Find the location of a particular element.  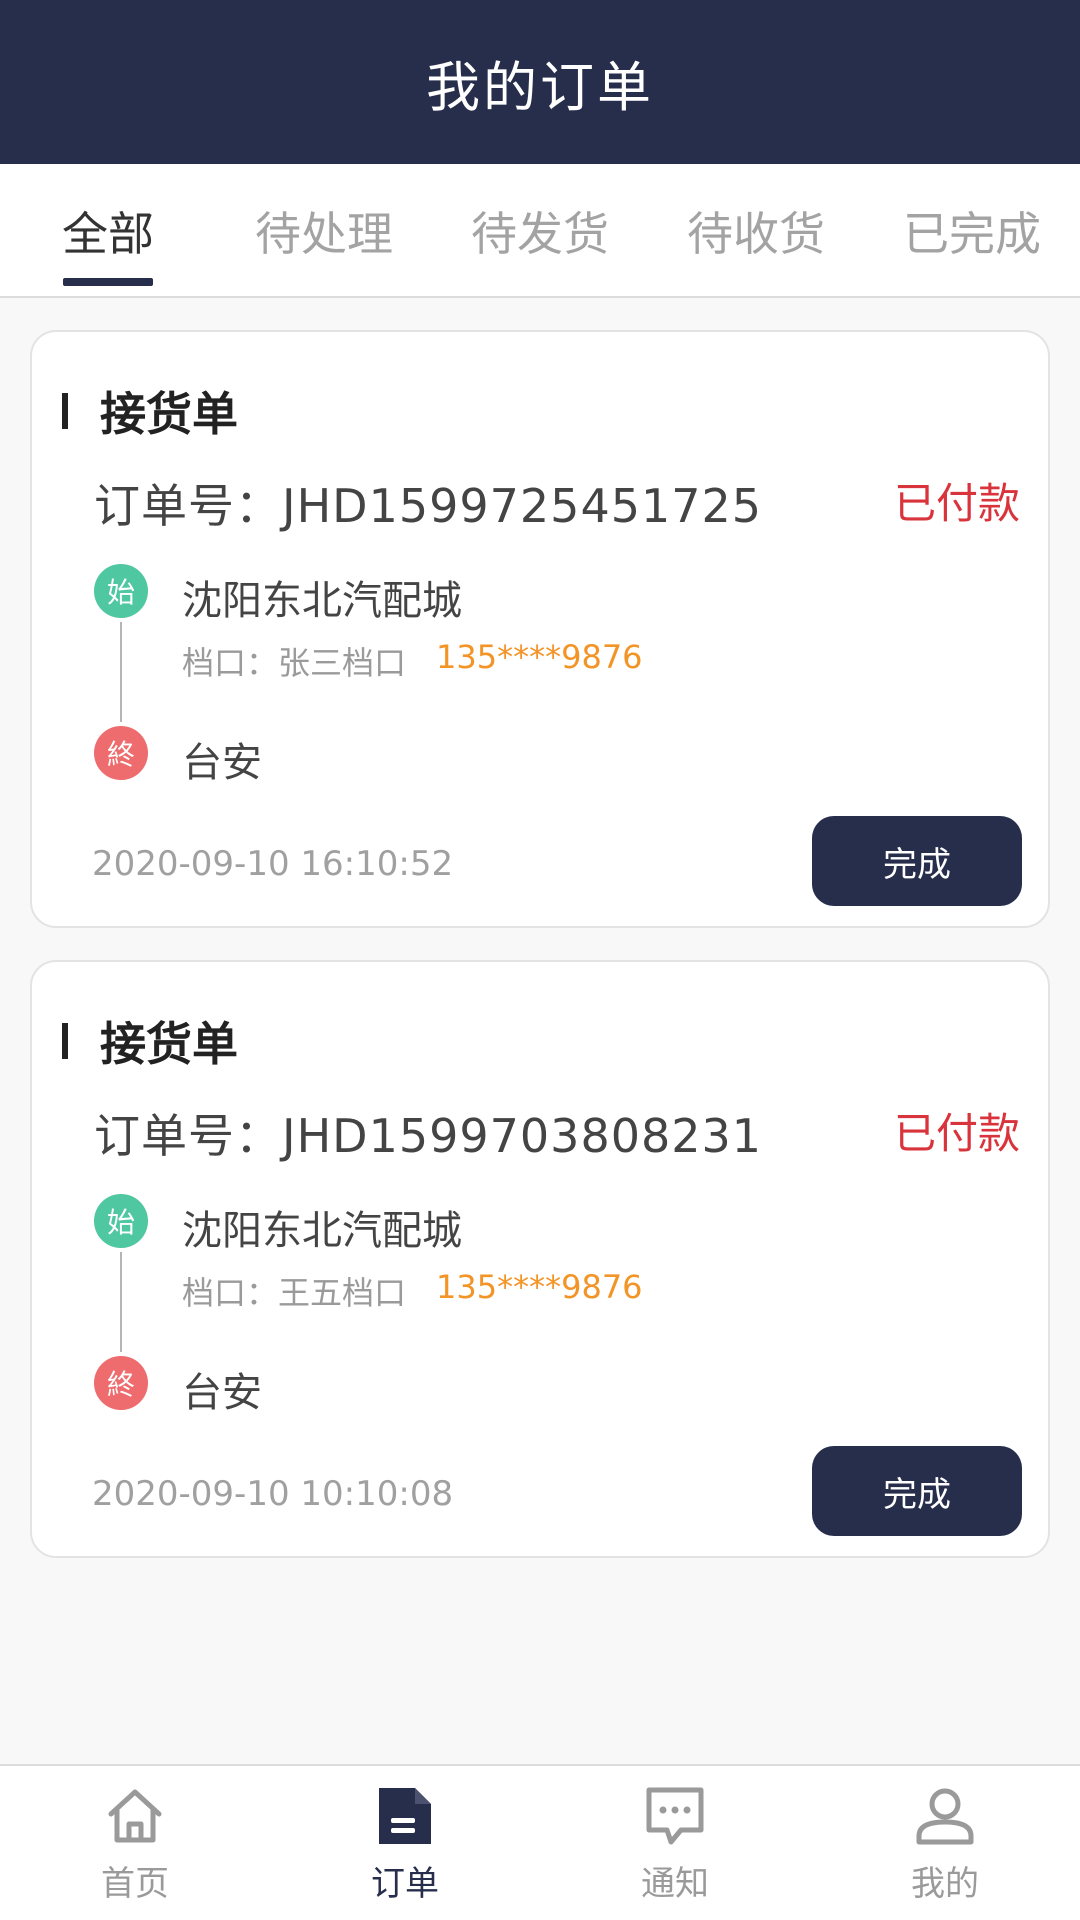

tab-completed: 已完成 is located at coordinates (972, 231).